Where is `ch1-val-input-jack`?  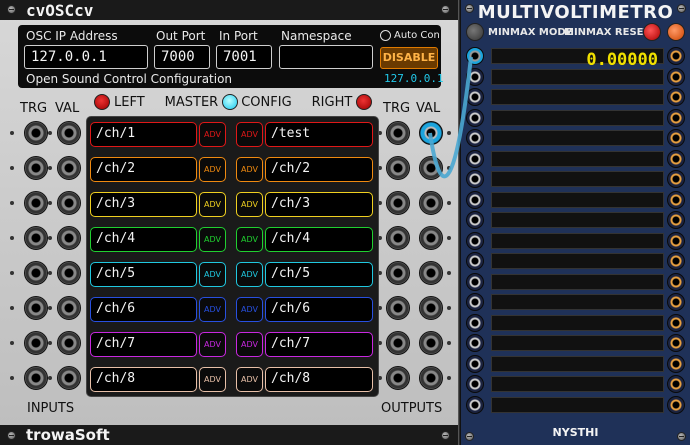
ch1-val-input-jack is located at coordinates (69, 133).